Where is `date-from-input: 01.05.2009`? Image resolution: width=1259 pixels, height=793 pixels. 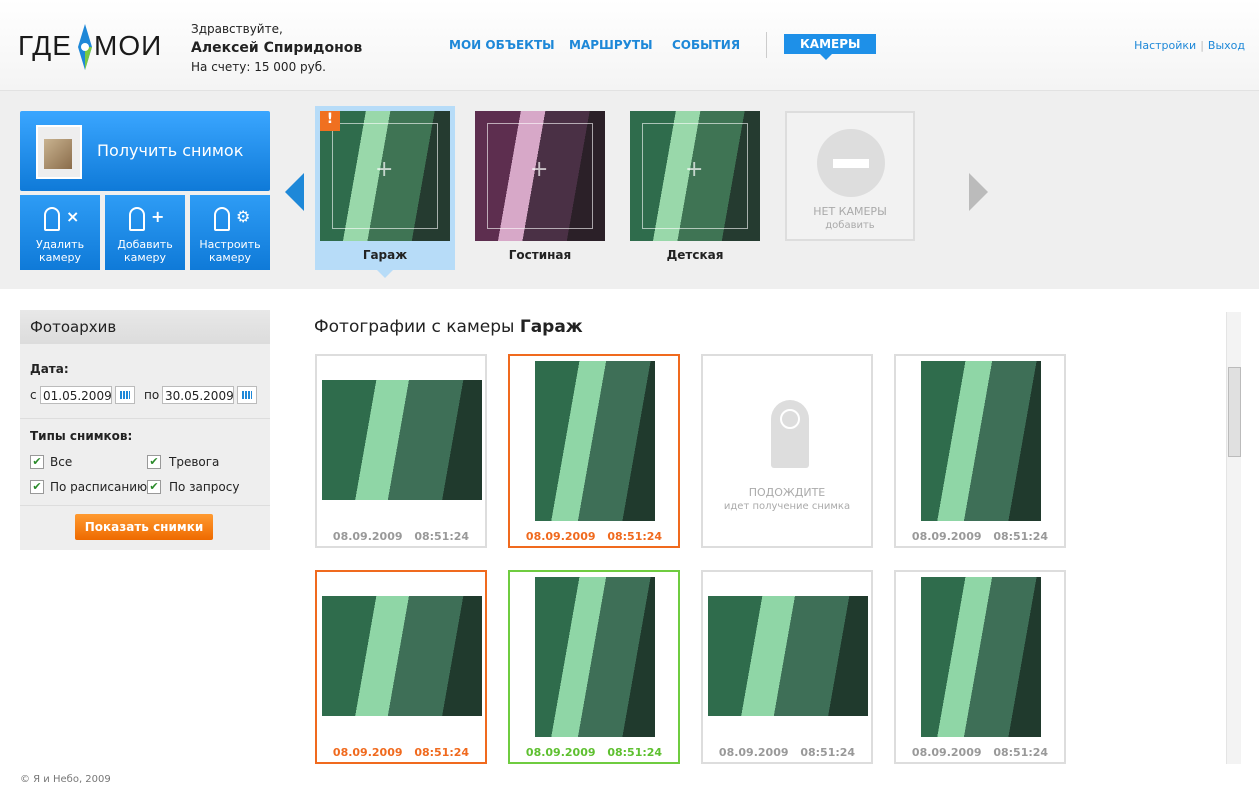 date-from-input: 01.05.2009 is located at coordinates (76, 395).